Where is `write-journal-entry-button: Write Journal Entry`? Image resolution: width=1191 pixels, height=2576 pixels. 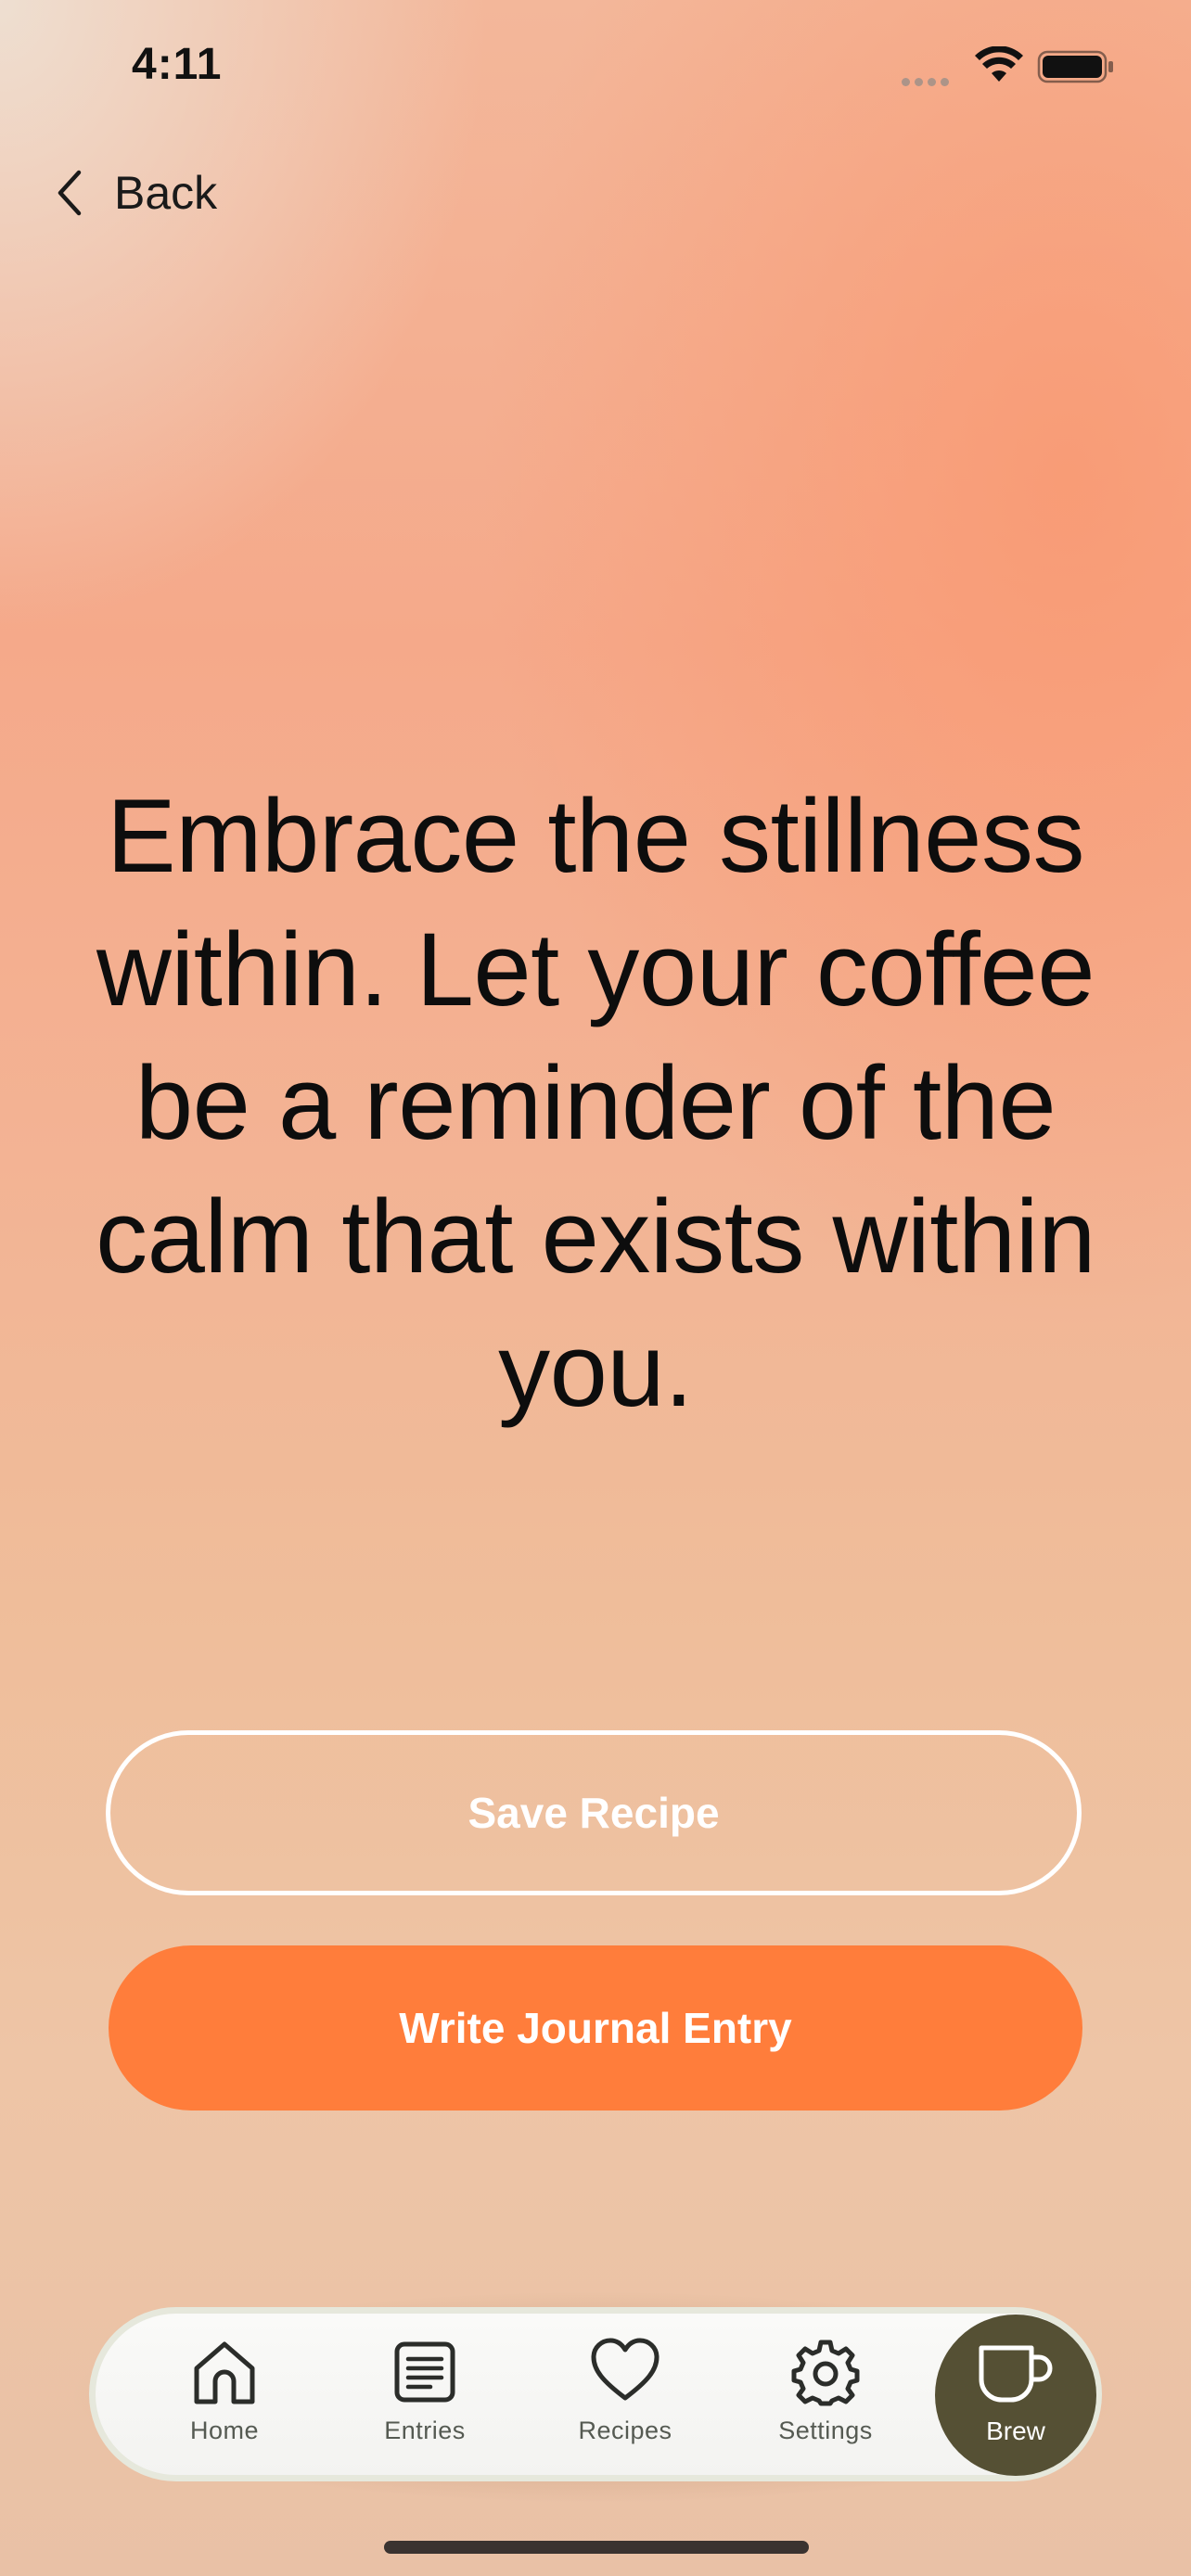
write-journal-entry-button: Write Journal Entry is located at coordinates (595, 2028).